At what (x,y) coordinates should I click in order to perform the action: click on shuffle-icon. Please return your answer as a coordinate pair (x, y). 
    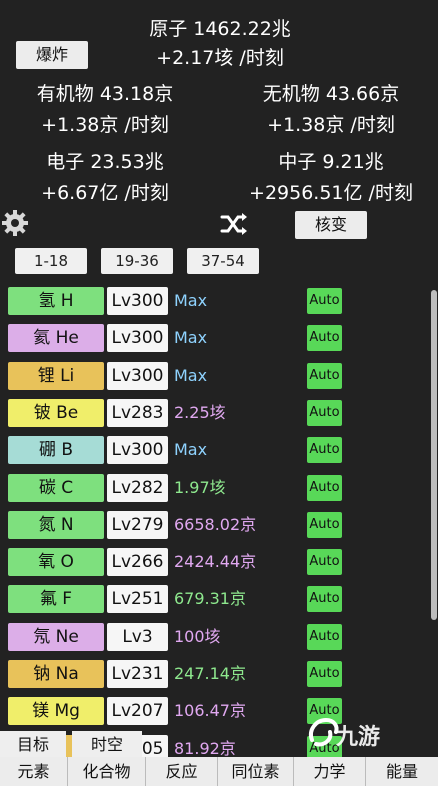
    Looking at the image, I should click on (234, 224).